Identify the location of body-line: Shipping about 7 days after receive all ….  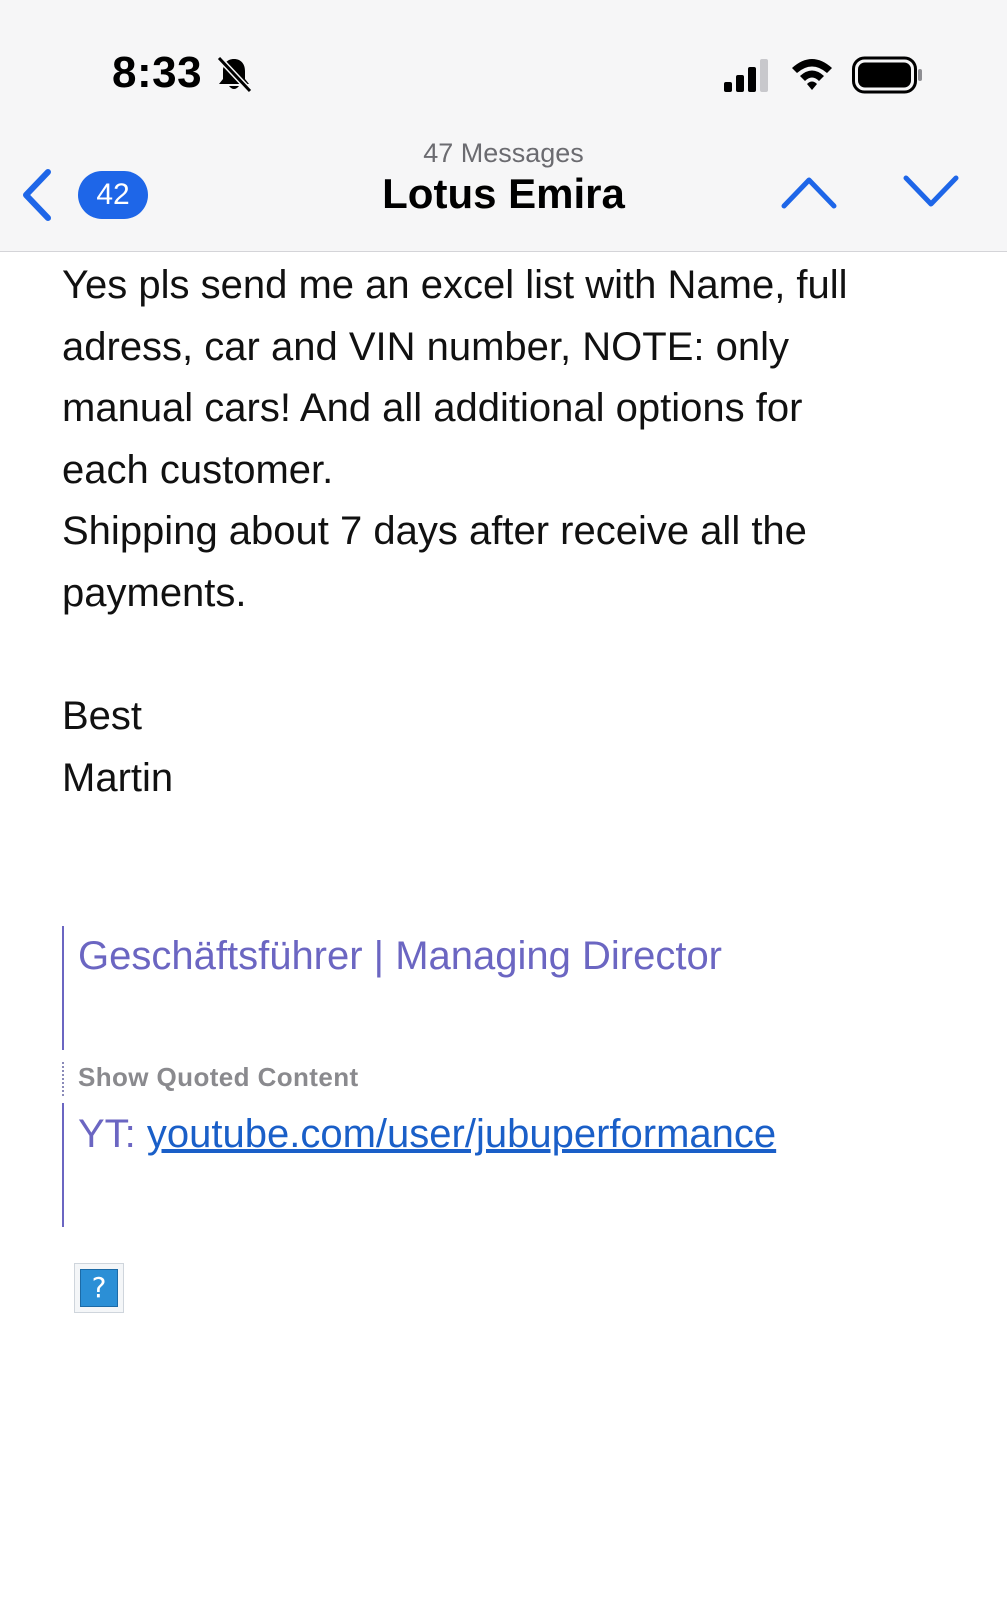
(434, 531).